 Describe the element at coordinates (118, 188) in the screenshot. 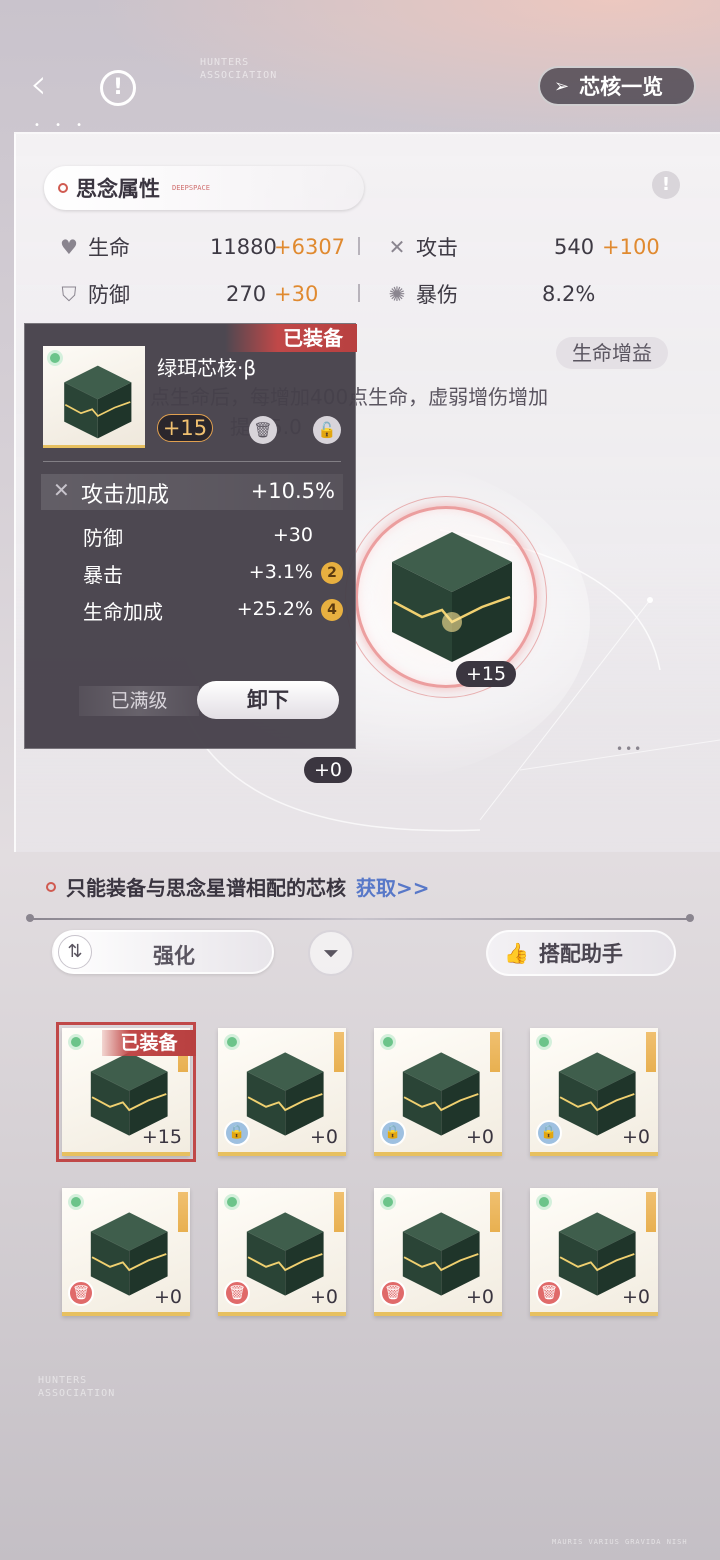

I see `attributes-title: 思念属性` at that location.